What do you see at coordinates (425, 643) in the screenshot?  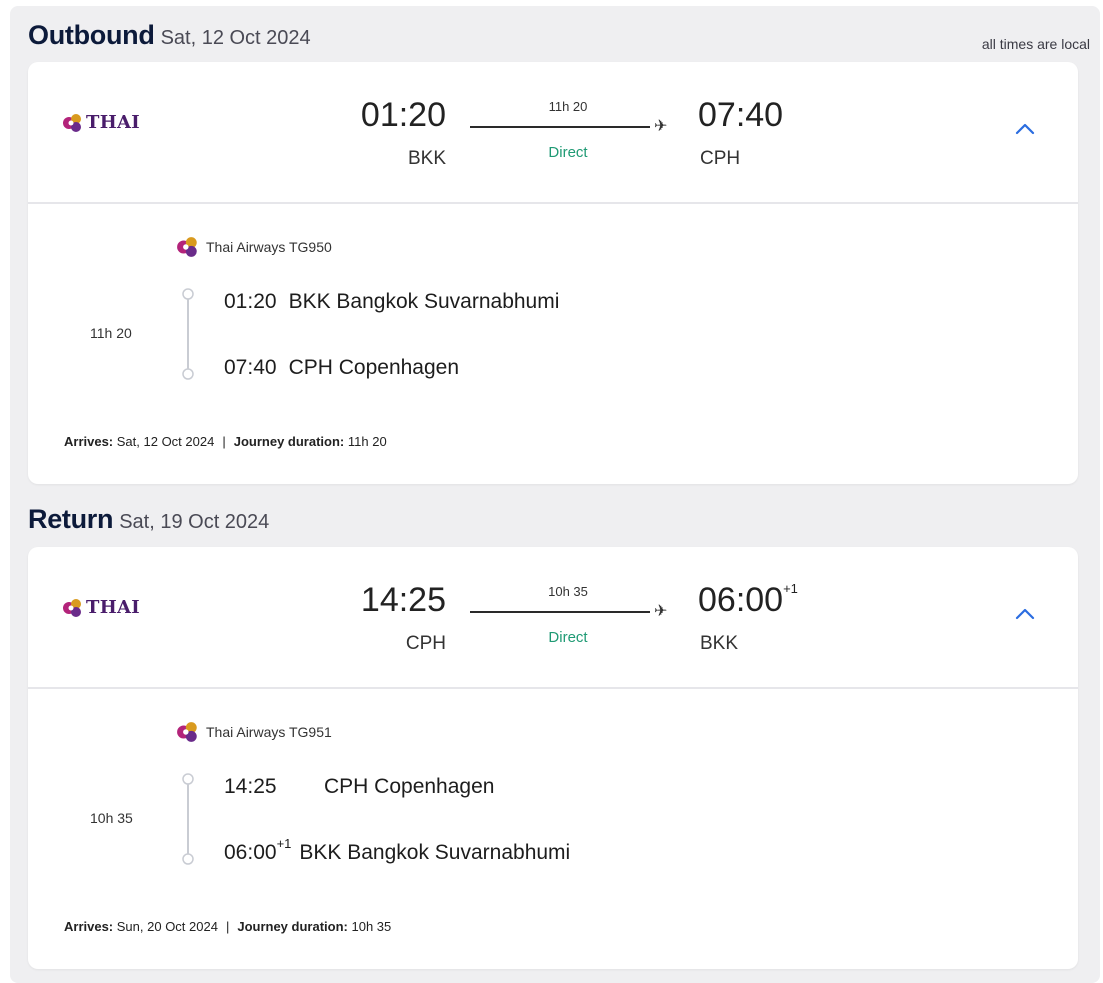 I see `departure-airport-code: CPH` at bounding box center [425, 643].